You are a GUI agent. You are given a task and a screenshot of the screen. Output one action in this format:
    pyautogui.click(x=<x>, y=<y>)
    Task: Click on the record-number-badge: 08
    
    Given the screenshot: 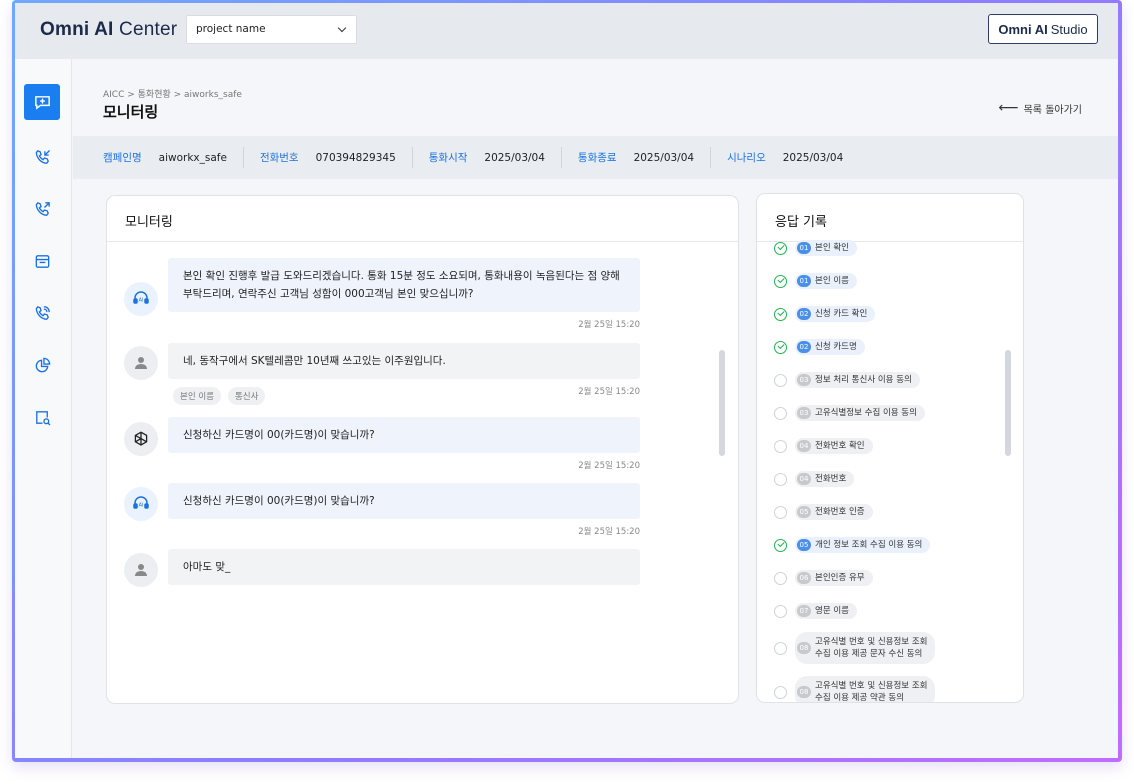 What is the action you would take?
    pyautogui.click(x=804, y=648)
    